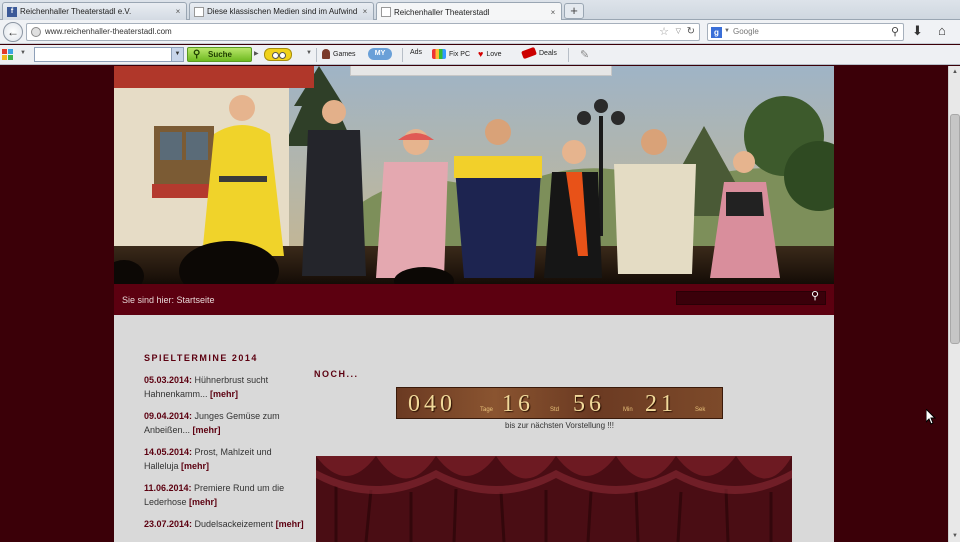 This screenshot has height=542, width=960. What do you see at coordinates (344, 54) in the screenshot?
I see `games-label: Games` at bounding box center [344, 54].